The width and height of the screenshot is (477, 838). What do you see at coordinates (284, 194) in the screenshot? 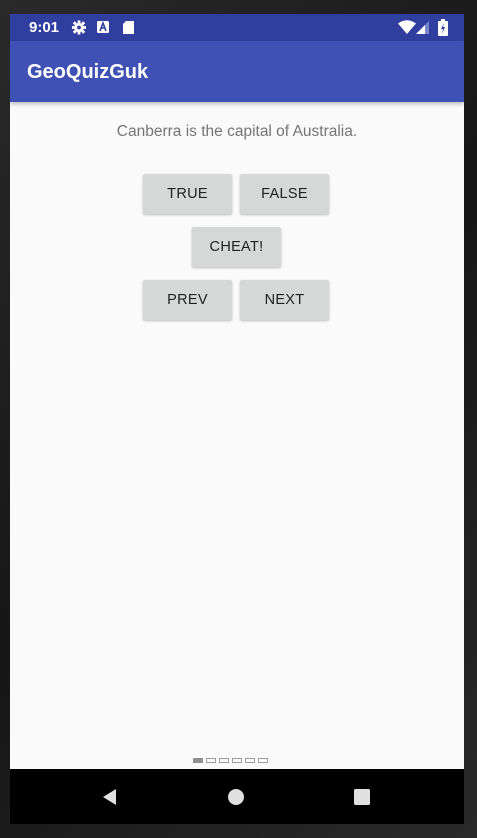
I see `false-button: FALSE` at bounding box center [284, 194].